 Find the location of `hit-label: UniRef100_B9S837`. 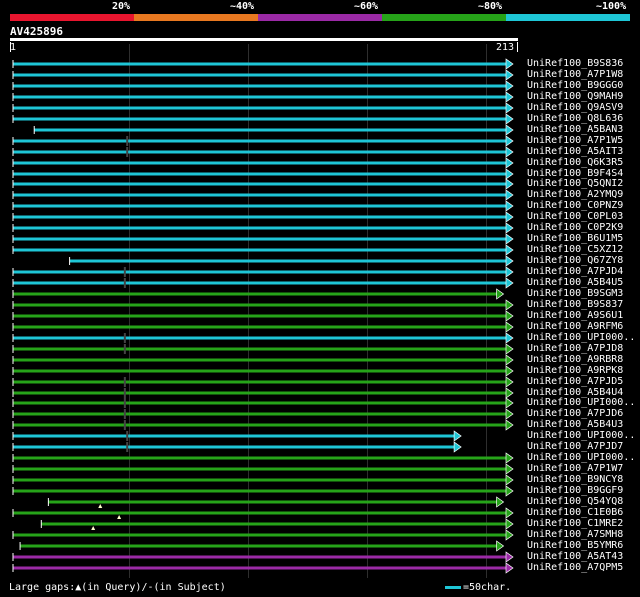

hit-label: UniRef100_B9S837 is located at coordinates (575, 304).